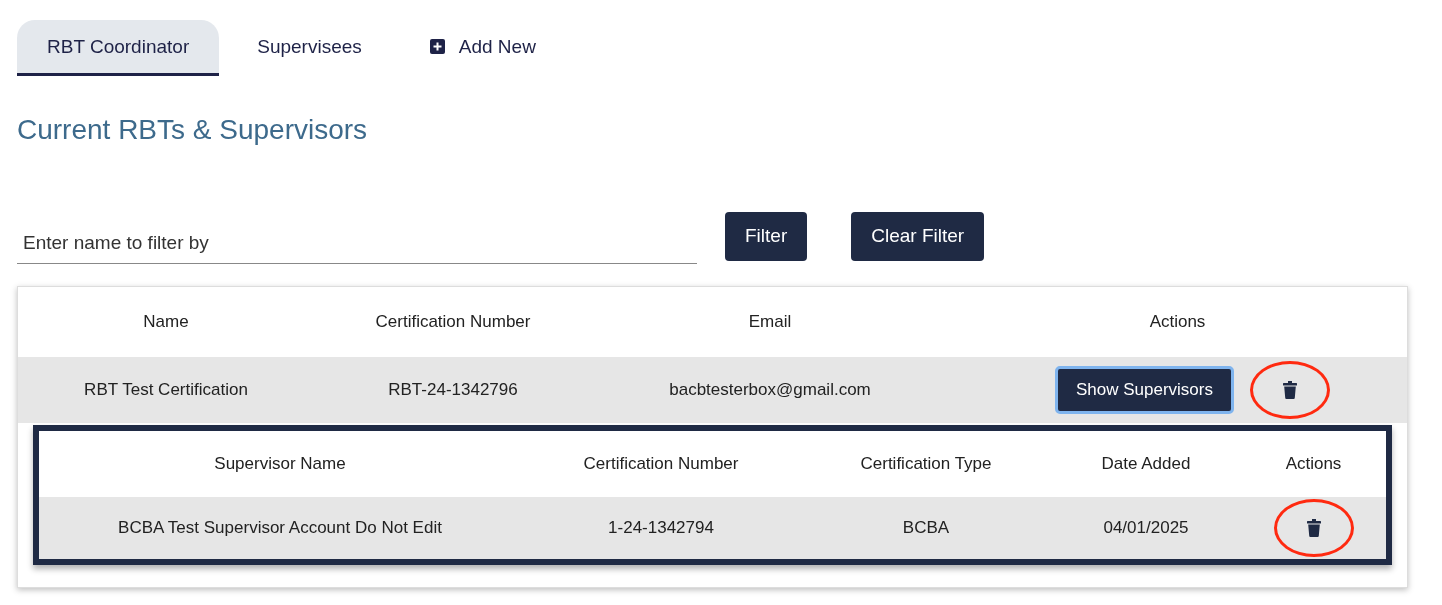 The width and height of the screenshot is (1442, 605). Describe the element at coordinates (280, 528) in the screenshot. I see `table-cell-text: BCBA Test Supervisor Account Do Not Edit` at that location.